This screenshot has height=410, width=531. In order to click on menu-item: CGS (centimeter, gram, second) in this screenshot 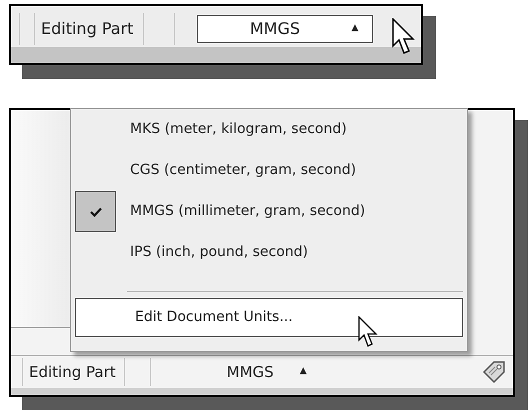, I will do `click(243, 170)`.